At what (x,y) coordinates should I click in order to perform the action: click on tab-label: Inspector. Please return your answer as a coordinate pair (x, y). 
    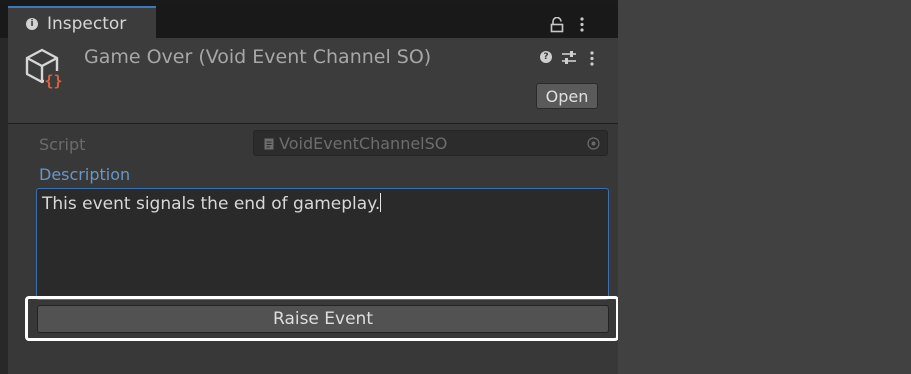
    Looking at the image, I should click on (87, 24).